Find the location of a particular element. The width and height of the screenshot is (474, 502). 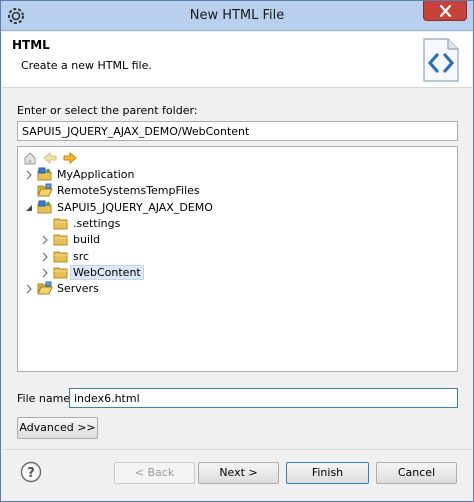

close-icon is located at coordinates (445, 11).